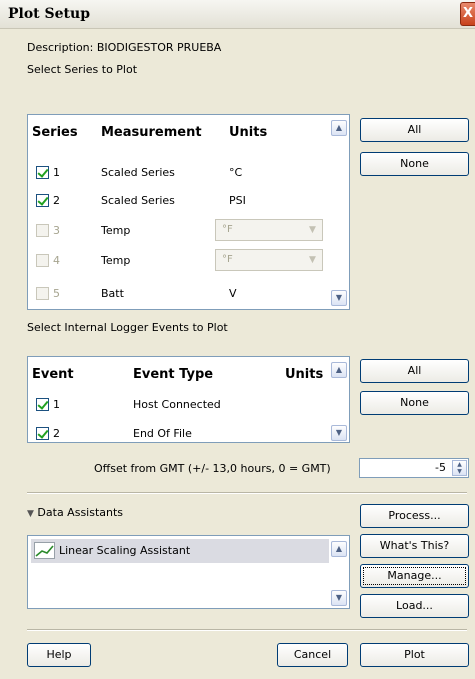 The image size is (475, 679). I want to click on series-4-units: °F, so click(227, 259).